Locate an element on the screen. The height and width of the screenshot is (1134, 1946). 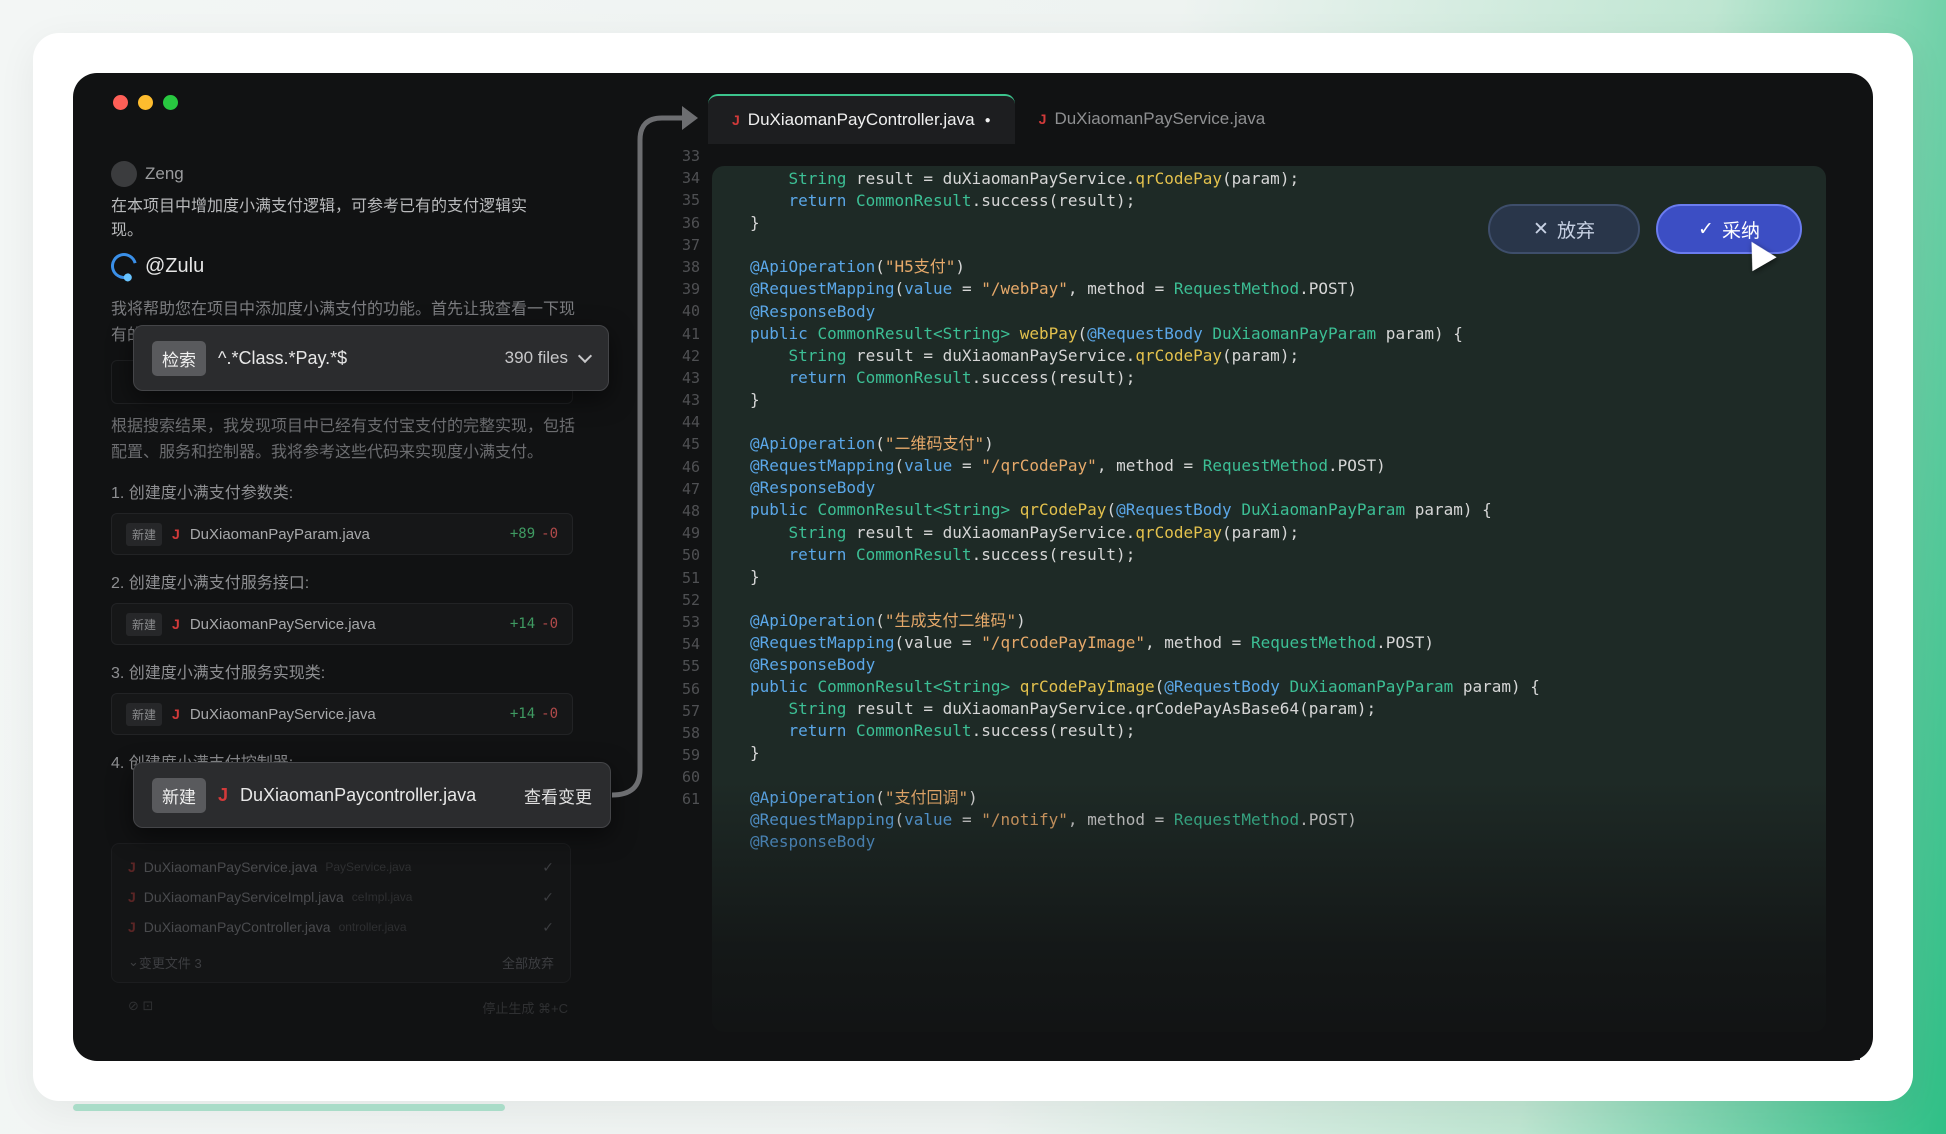
search-tag: 检索 is located at coordinates (179, 358).